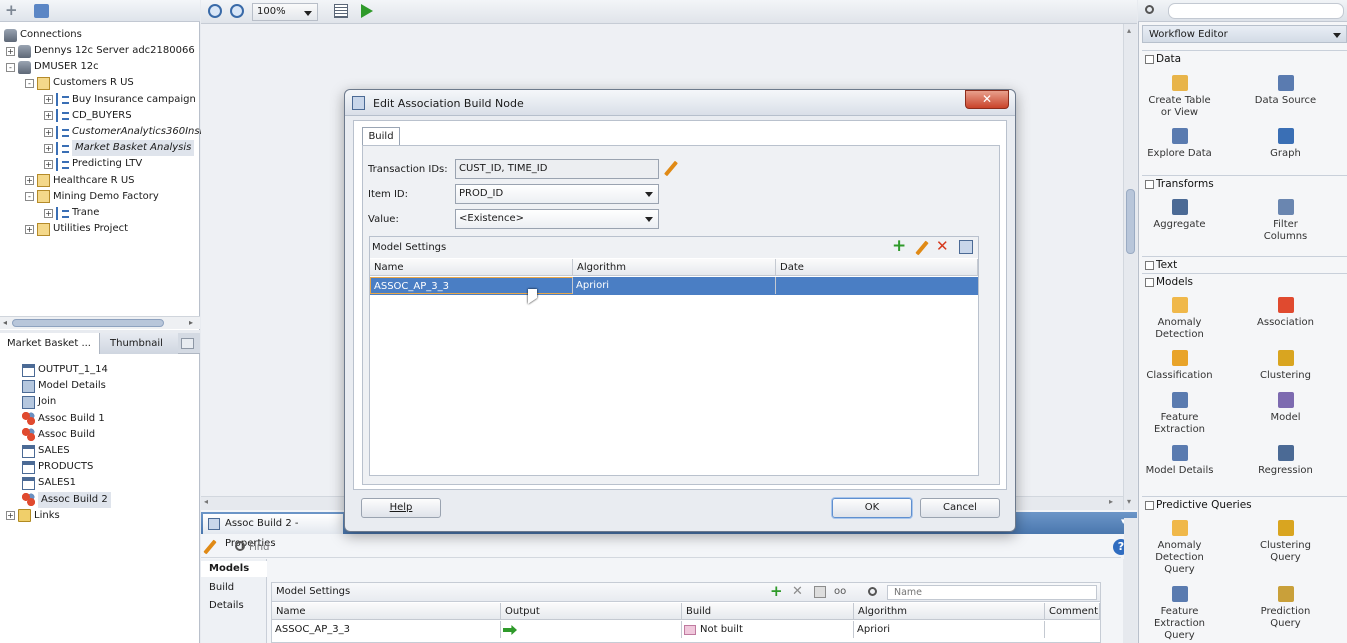 This screenshot has height=643, width=1347. I want to click on scroll-up-icon: ▴, so click(1129, 30).